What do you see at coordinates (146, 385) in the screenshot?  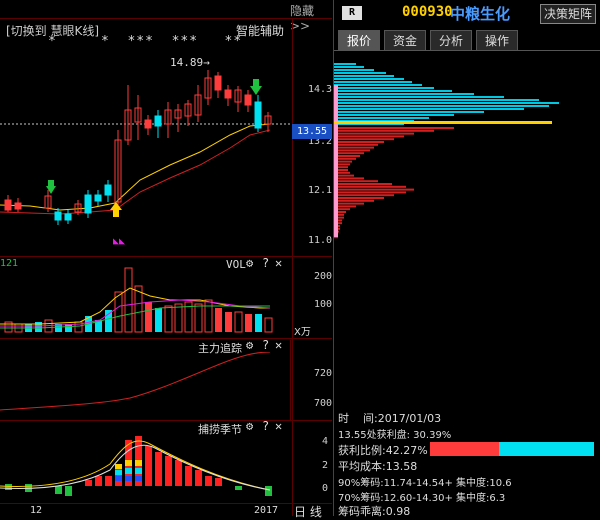 I see `fund-tracking-chart` at bounding box center [146, 385].